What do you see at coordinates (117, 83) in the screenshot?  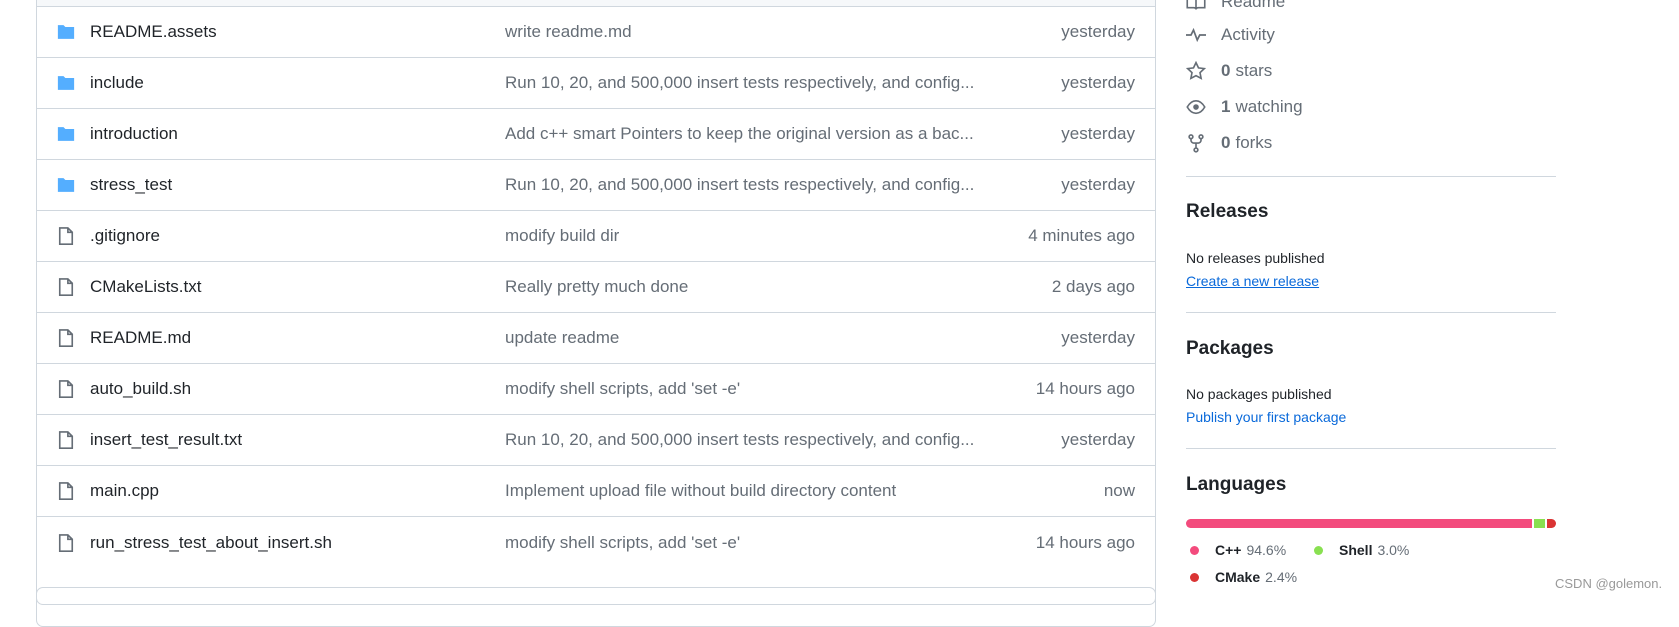 I see `file-name-link: include` at bounding box center [117, 83].